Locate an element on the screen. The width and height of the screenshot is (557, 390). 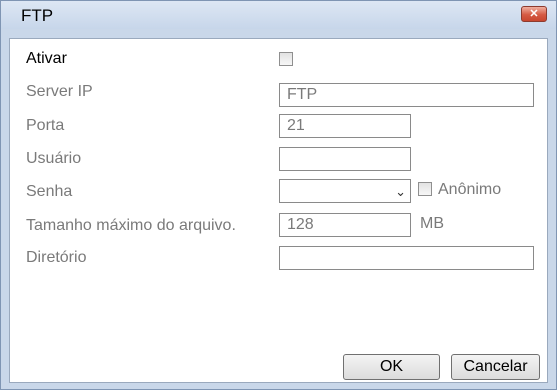
enable-label: Ativar is located at coordinates (46, 58).